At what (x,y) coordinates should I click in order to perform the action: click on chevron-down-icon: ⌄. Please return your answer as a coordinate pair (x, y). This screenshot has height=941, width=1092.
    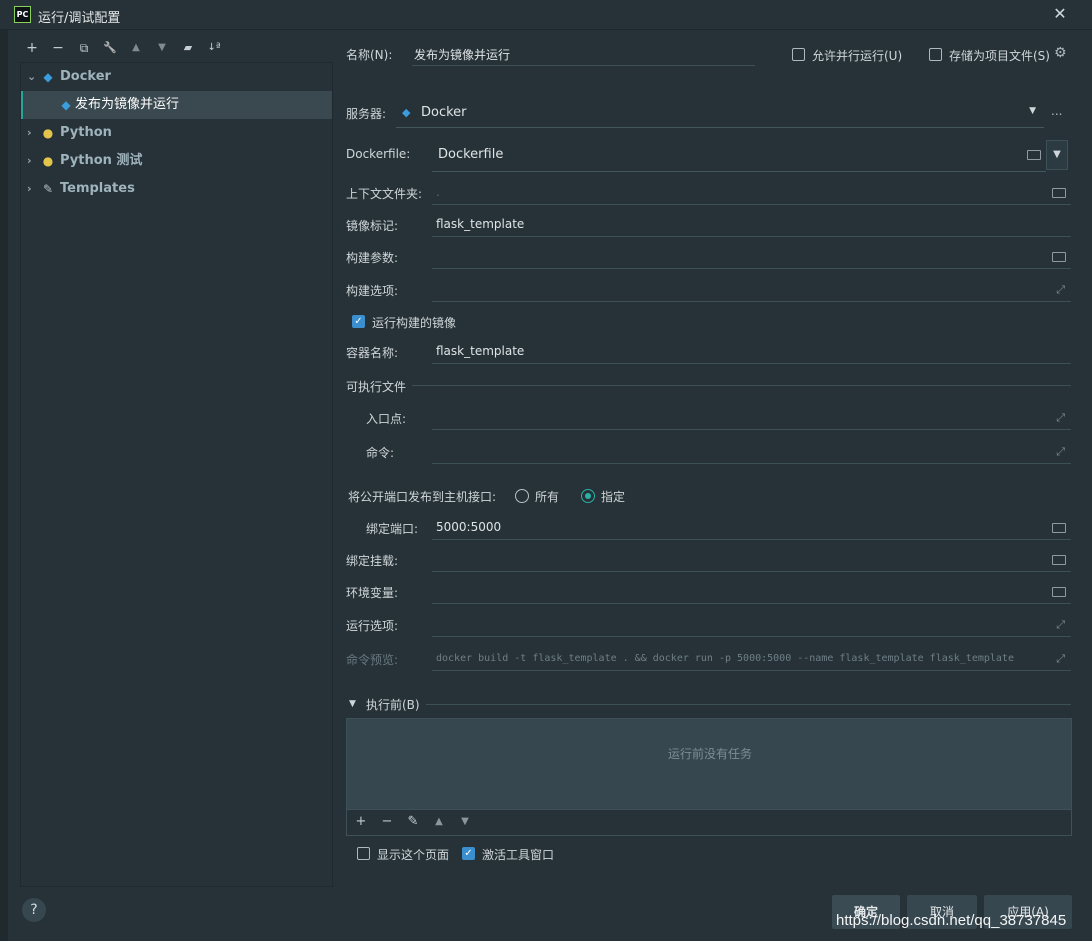
    Looking at the image, I should click on (31, 77).